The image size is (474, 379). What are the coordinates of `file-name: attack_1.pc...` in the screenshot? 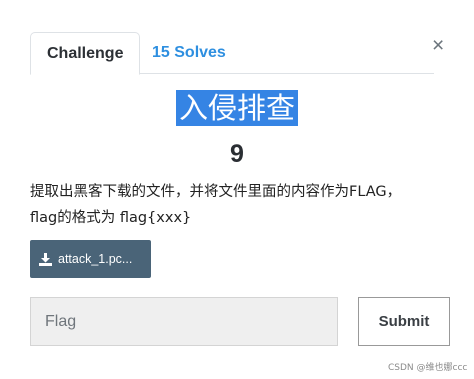 It's located at (95, 259).